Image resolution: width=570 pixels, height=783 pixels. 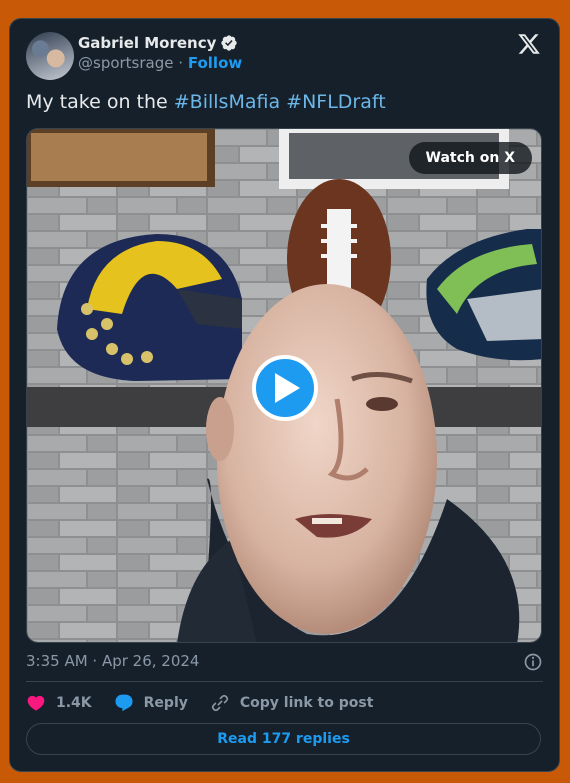 I want to click on reply-label: Reply, so click(x=165, y=703).